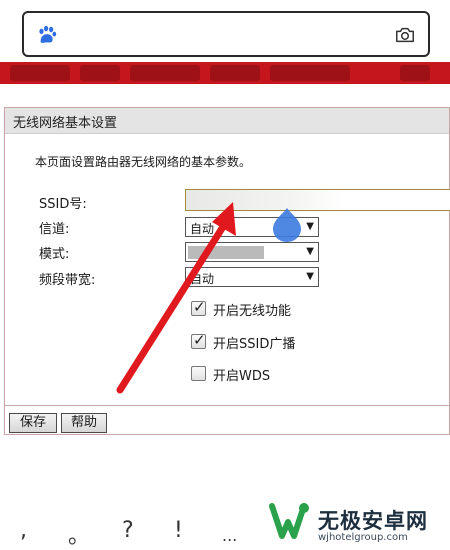  I want to click on checkbox, so click(198, 373).